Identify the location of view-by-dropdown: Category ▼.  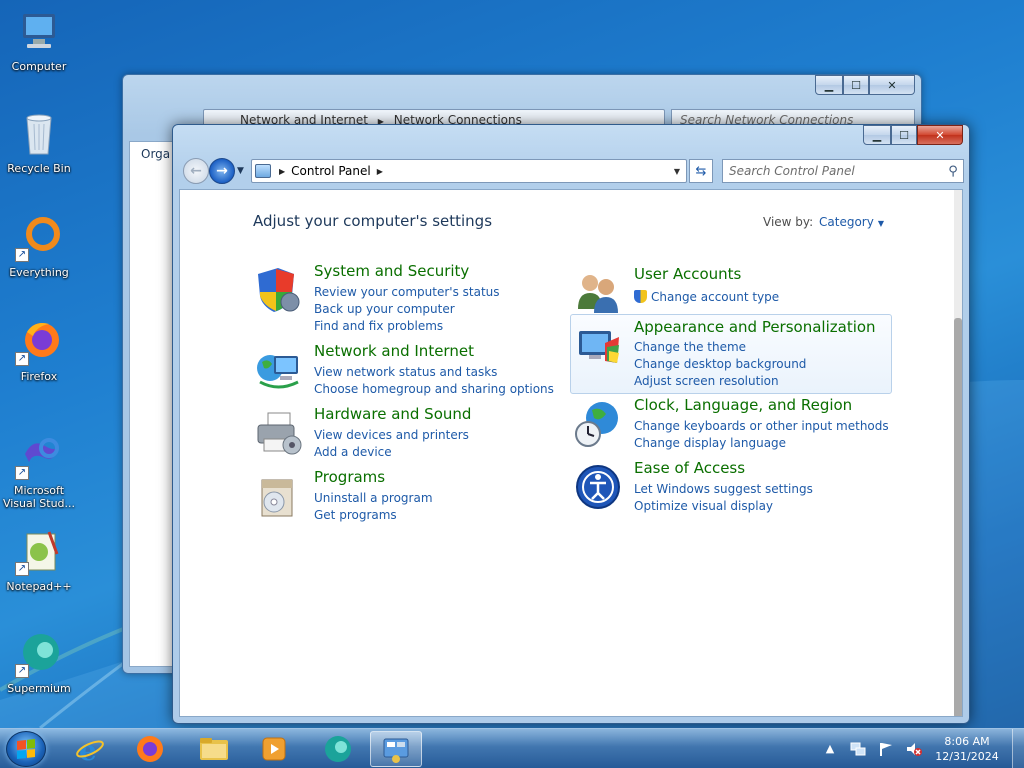
(851, 222).